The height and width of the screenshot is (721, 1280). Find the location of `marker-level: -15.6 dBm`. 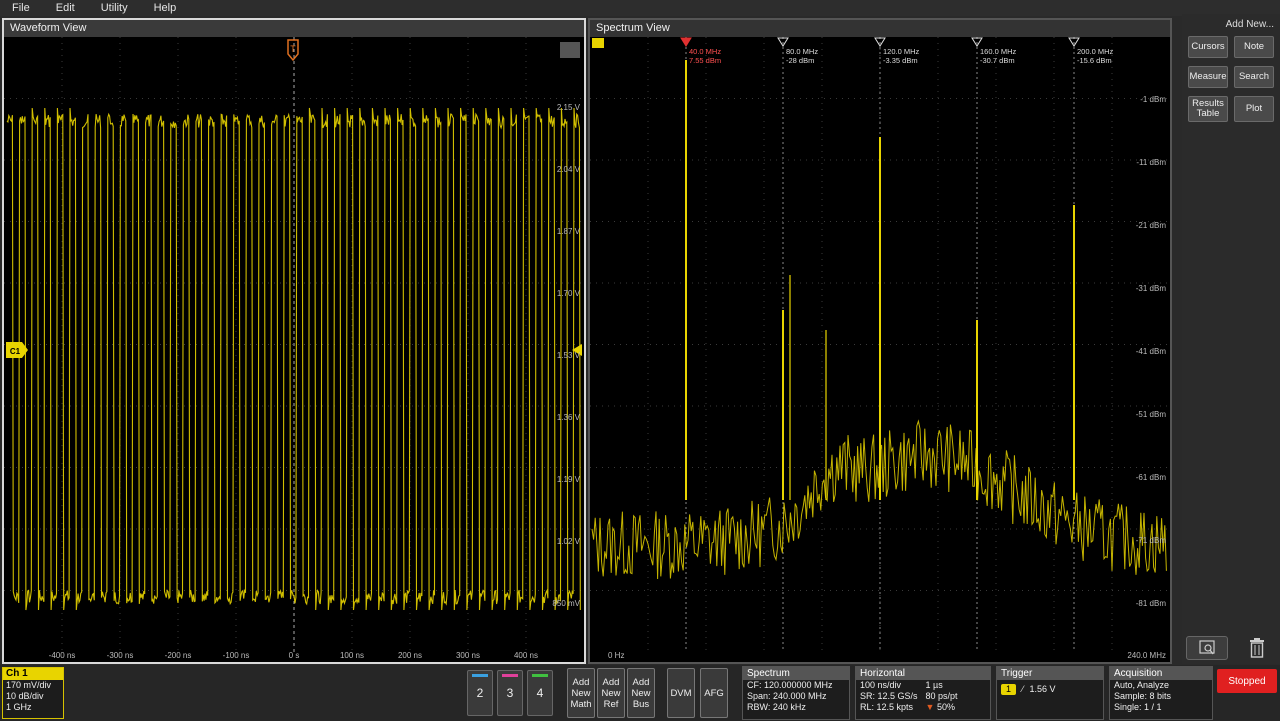

marker-level: -15.6 dBm is located at coordinates (1094, 60).